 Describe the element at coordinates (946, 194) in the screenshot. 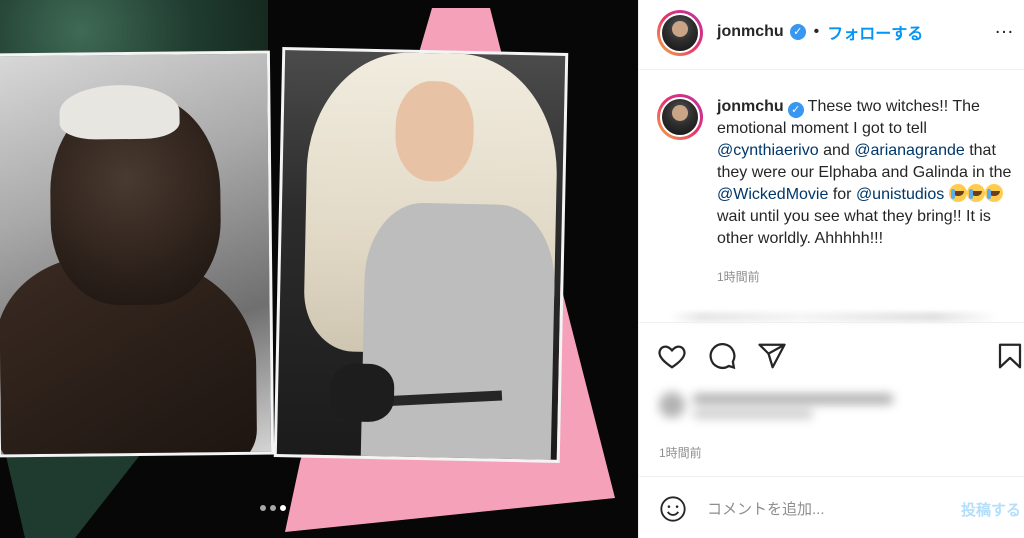

I see `caption-text-run` at that location.